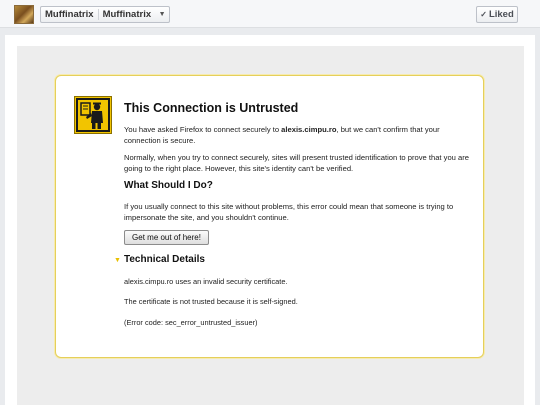  Describe the element at coordinates (309, 129) in the screenshot. I see `untrusted-host: alexis.cimpu.ro` at that location.